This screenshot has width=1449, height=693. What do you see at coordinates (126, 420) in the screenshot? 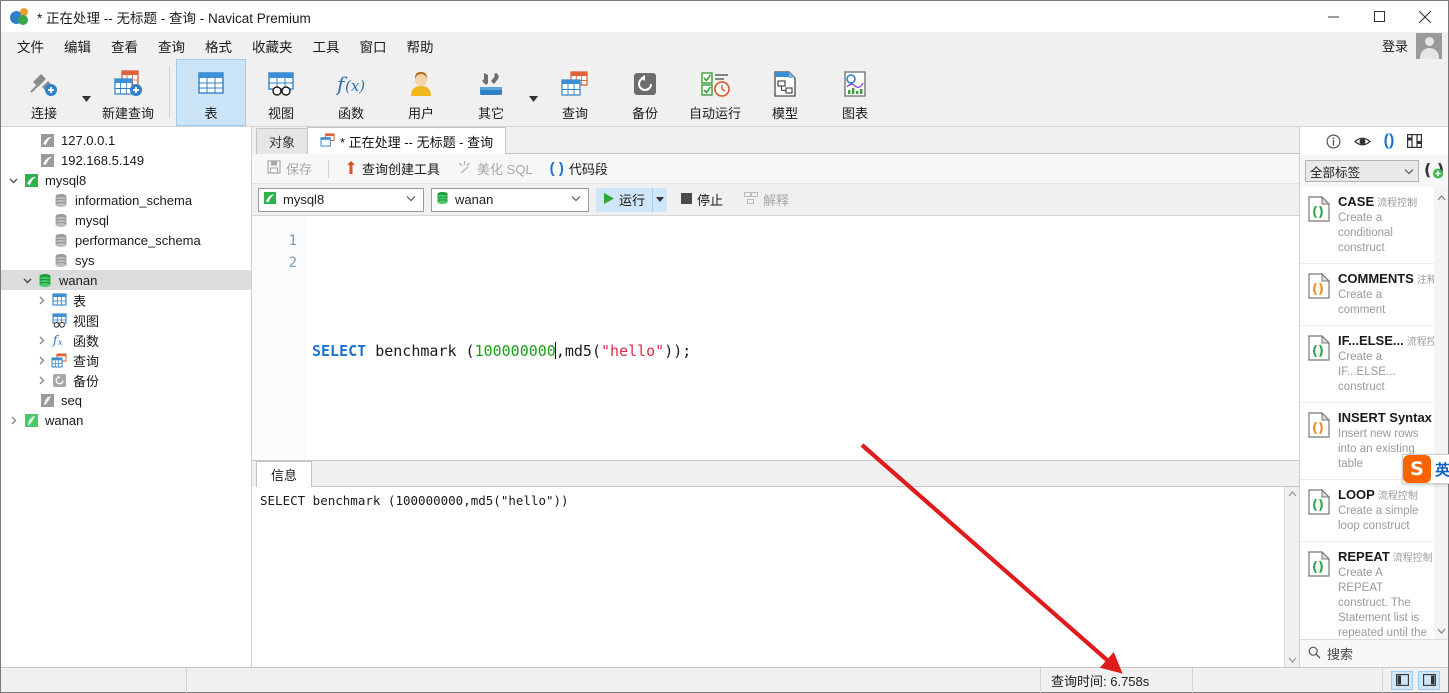
I see `tree-item-wanan-connection: wanan` at bounding box center [126, 420].